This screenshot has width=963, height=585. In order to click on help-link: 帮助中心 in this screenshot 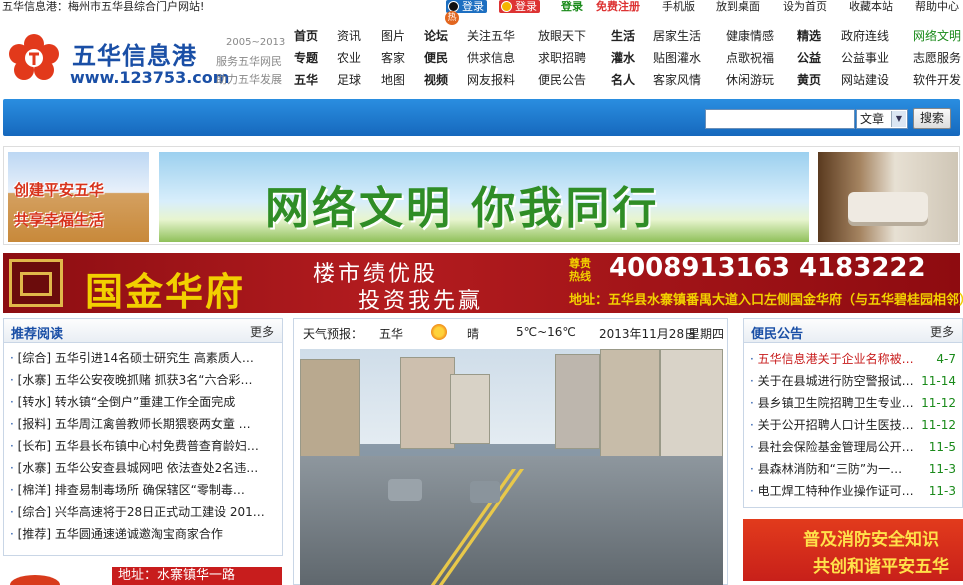, I will do `click(937, 6)`.